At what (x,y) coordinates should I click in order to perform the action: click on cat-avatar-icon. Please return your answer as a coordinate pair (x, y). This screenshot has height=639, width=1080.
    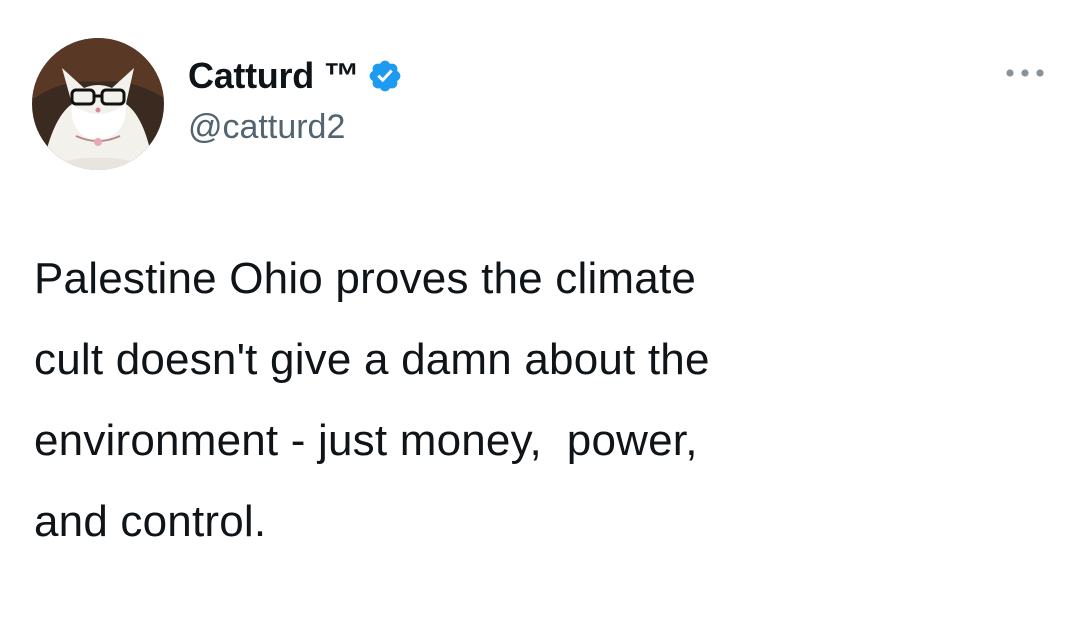
    Looking at the image, I should click on (98, 104).